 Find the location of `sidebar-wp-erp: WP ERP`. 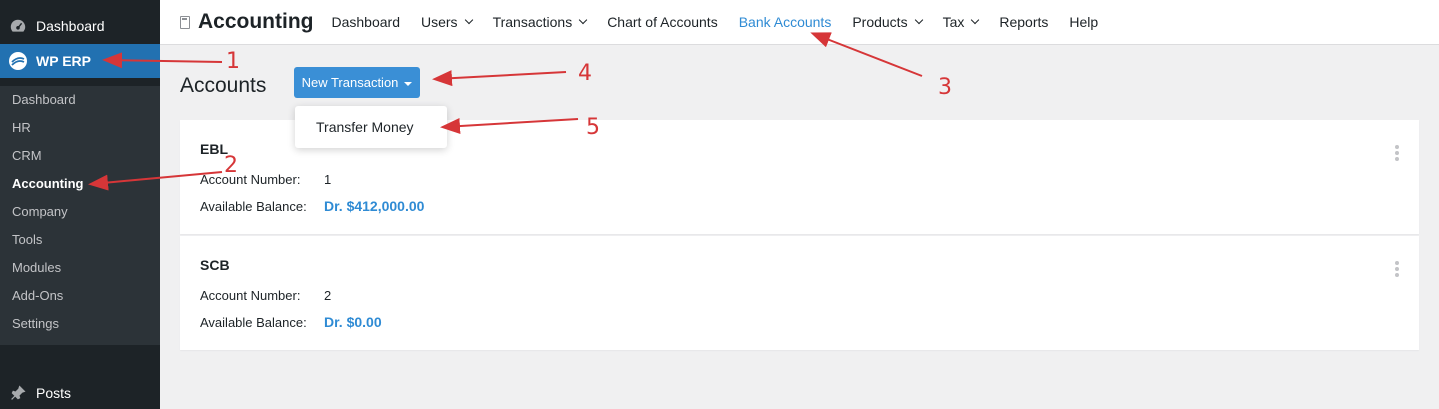

sidebar-wp-erp: WP ERP is located at coordinates (80, 61).